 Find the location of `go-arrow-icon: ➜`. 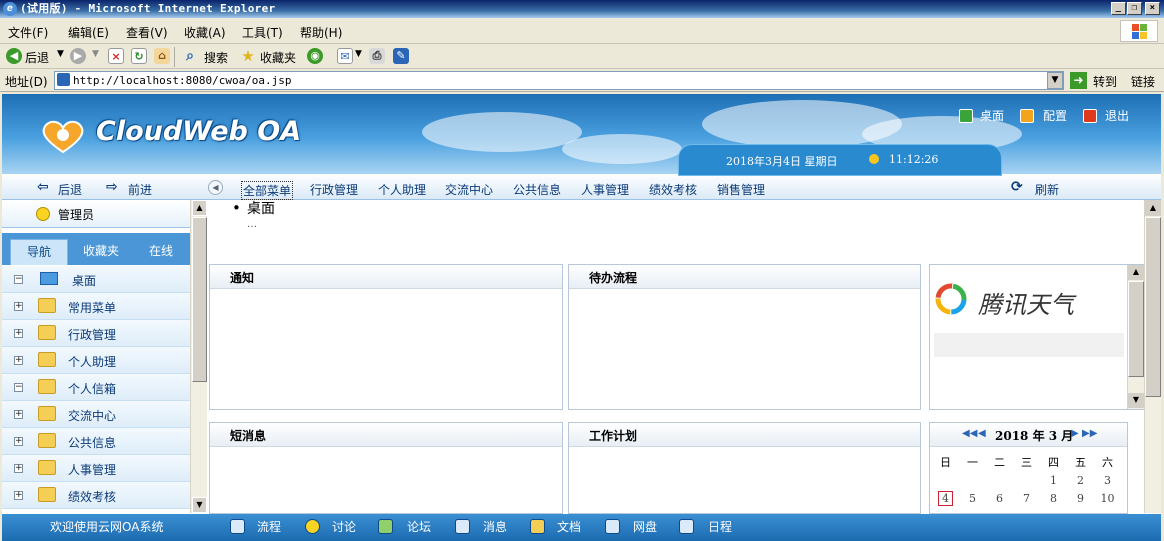

go-arrow-icon: ➜ is located at coordinates (1078, 80).